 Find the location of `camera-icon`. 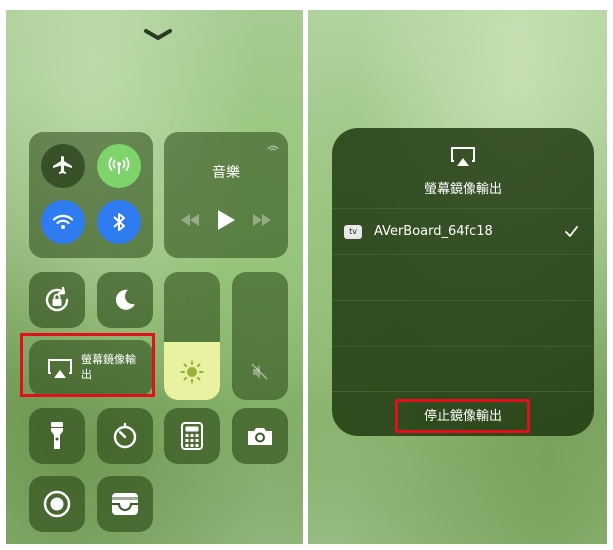

camera-icon is located at coordinates (260, 436).